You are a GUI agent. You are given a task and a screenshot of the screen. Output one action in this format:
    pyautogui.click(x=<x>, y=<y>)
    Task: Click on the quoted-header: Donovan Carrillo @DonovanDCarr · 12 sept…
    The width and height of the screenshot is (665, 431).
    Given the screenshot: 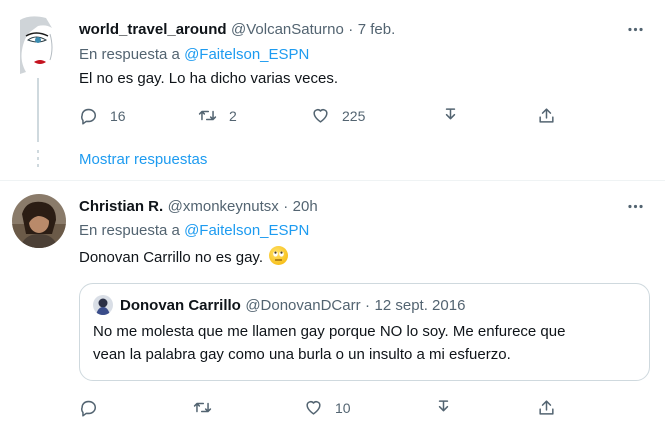 What is the action you would take?
    pyautogui.click(x=292, y=306)
    